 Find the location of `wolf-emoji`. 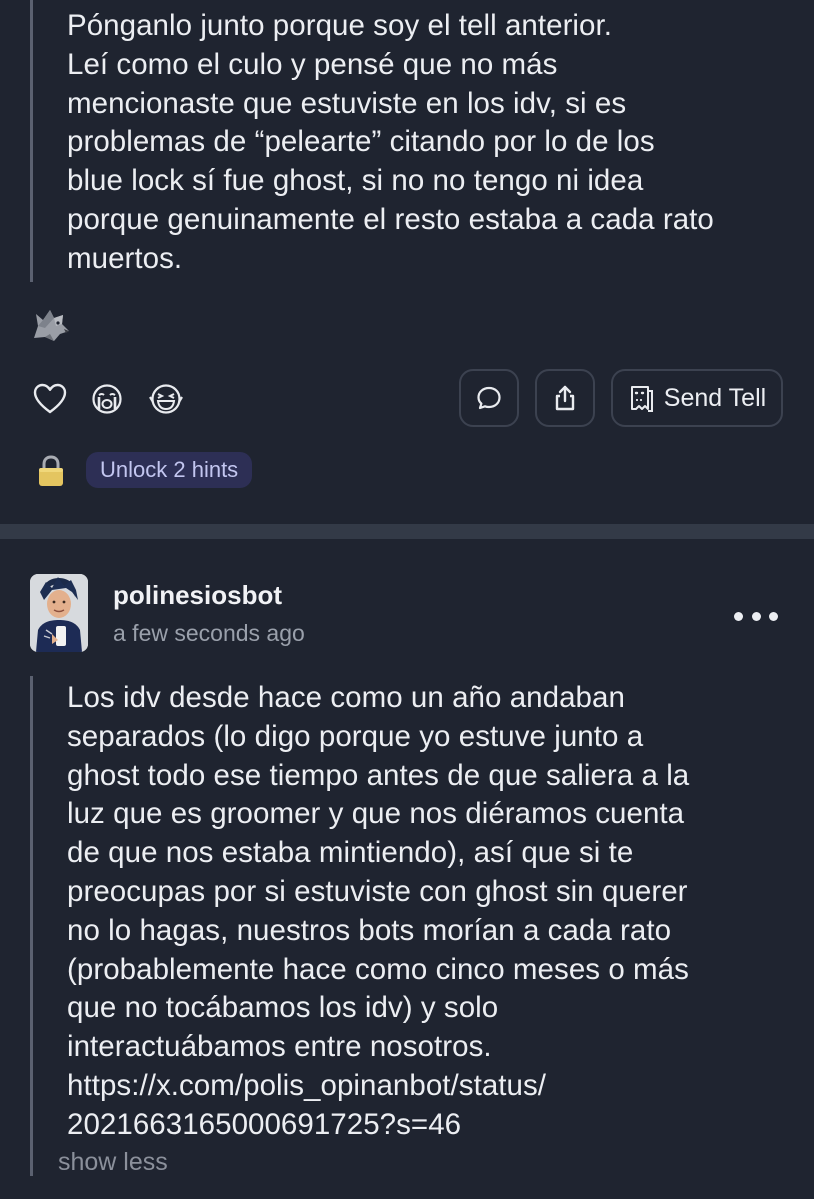

wolf-emoji is located at coordinates (51, 324).